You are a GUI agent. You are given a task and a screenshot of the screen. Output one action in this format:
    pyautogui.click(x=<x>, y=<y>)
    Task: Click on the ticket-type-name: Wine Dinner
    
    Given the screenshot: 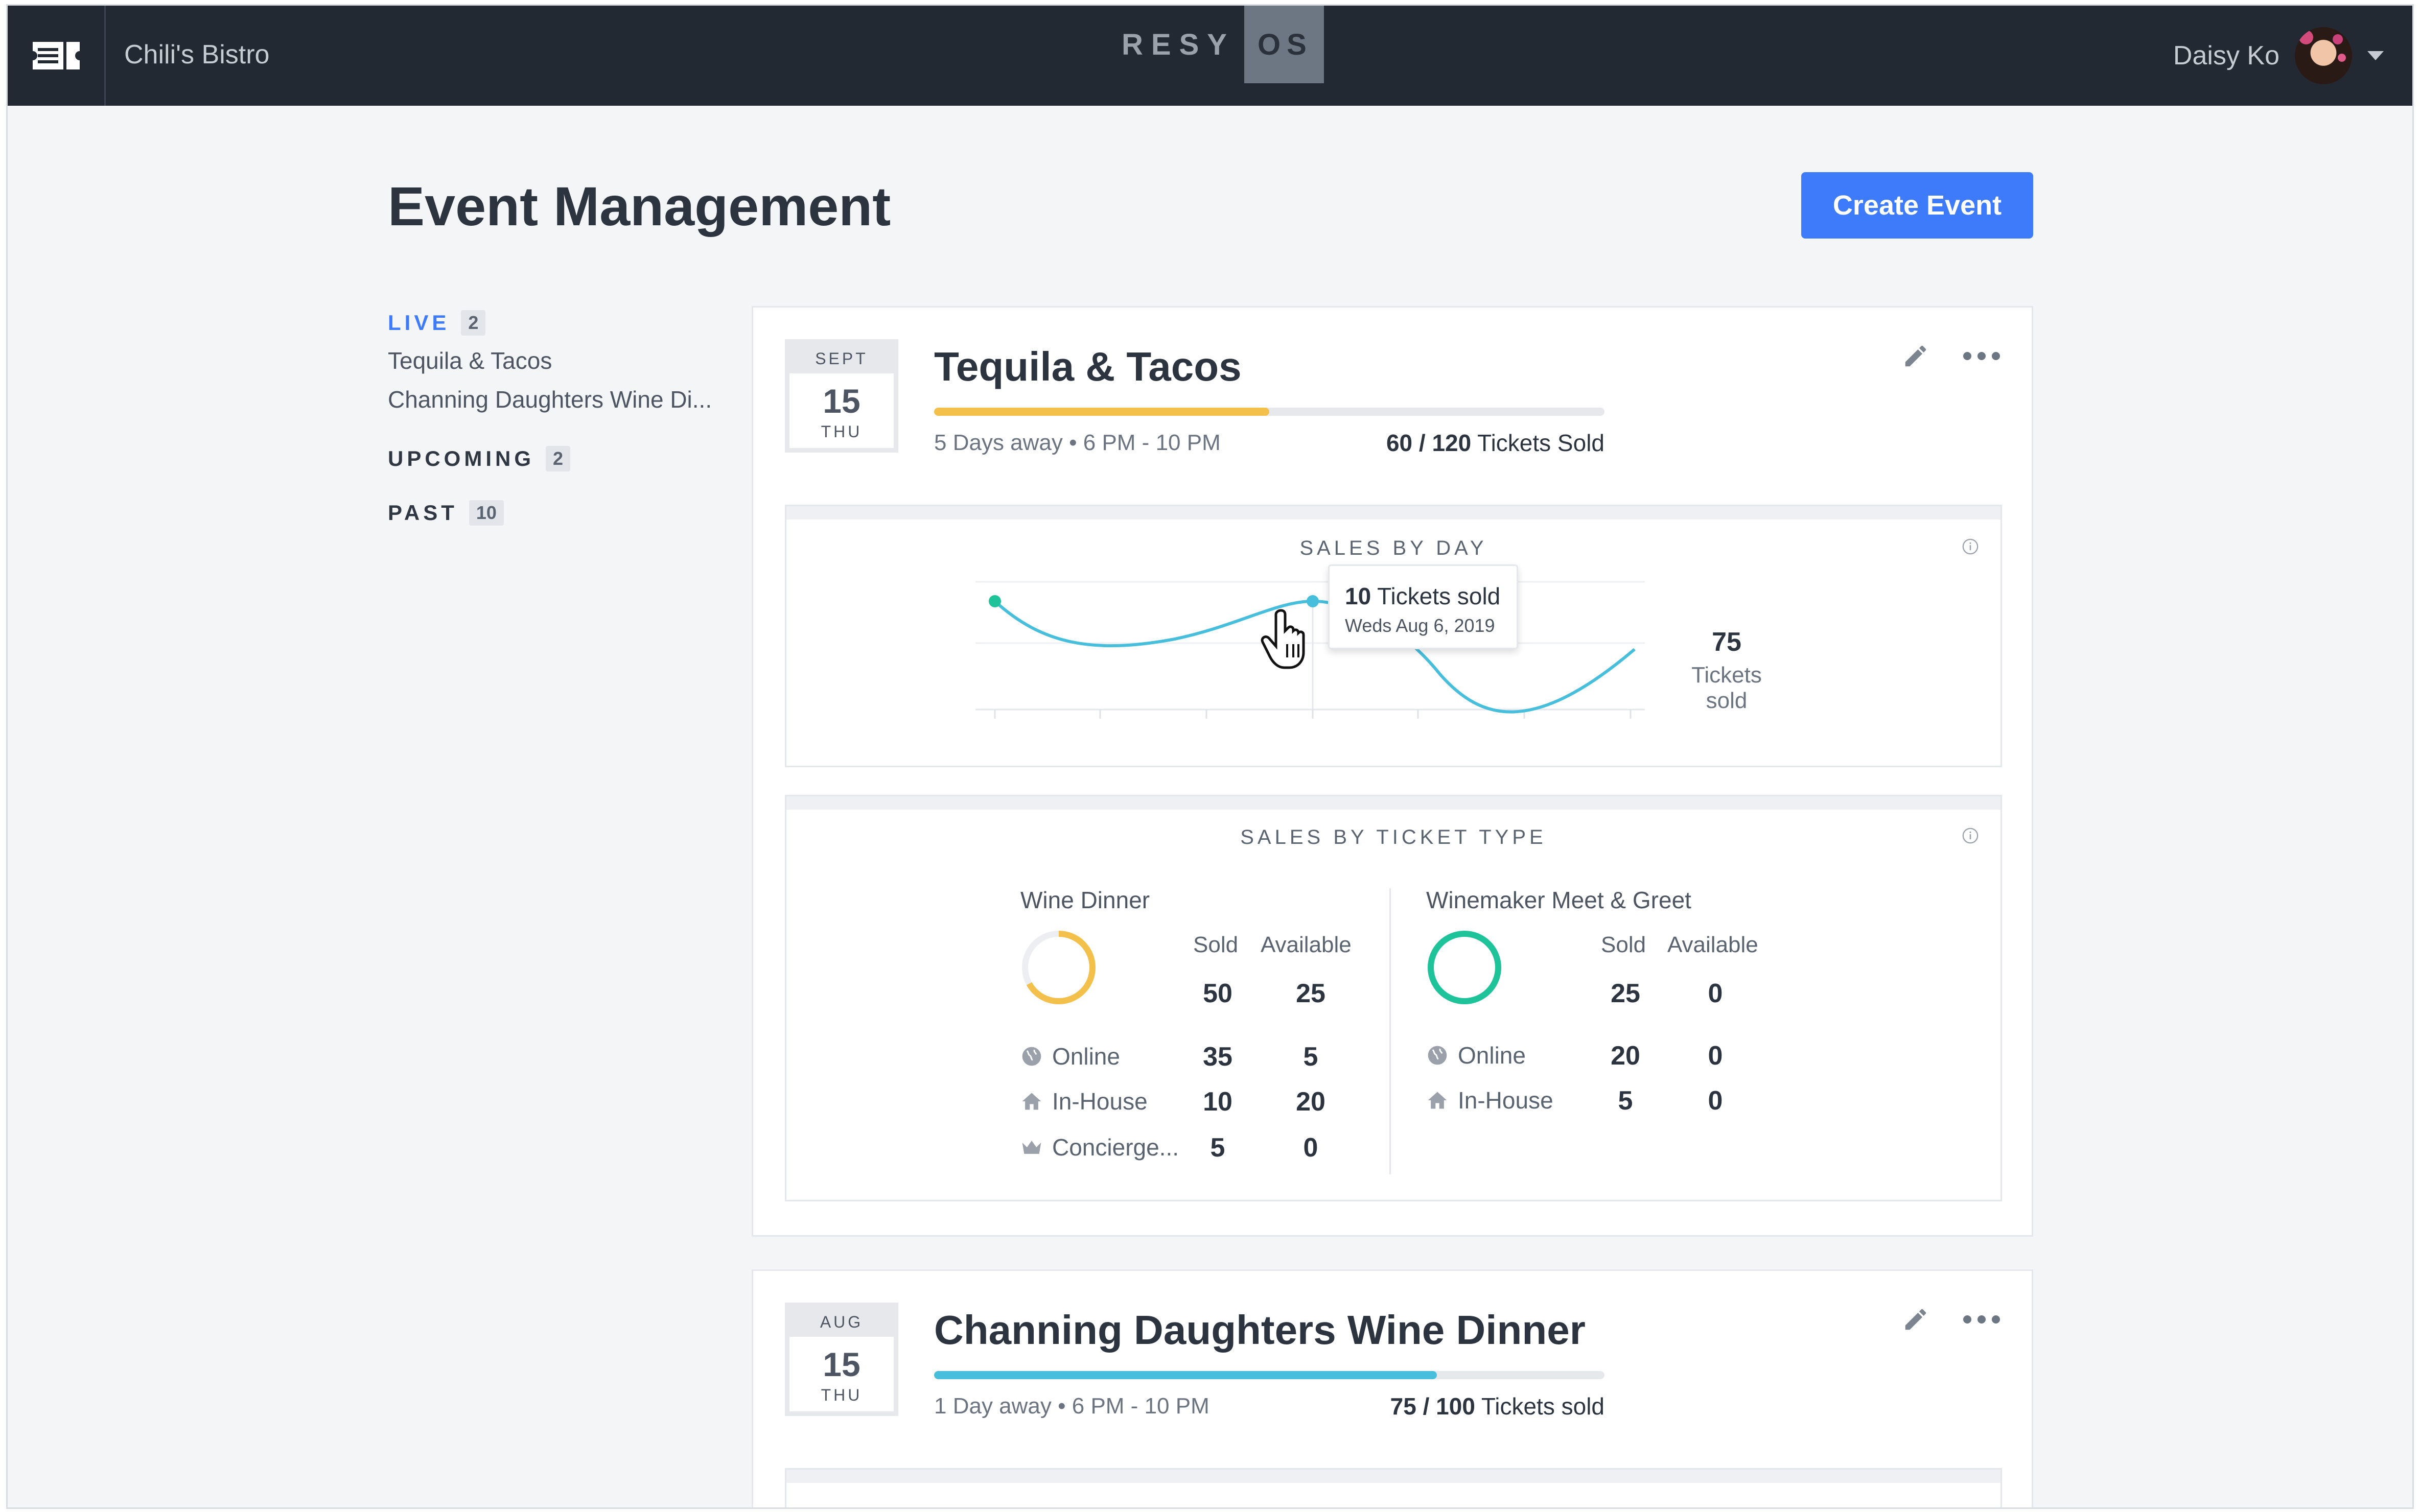 What is the action you would take?
    pyautogui.click(x=1085, y=900)
    